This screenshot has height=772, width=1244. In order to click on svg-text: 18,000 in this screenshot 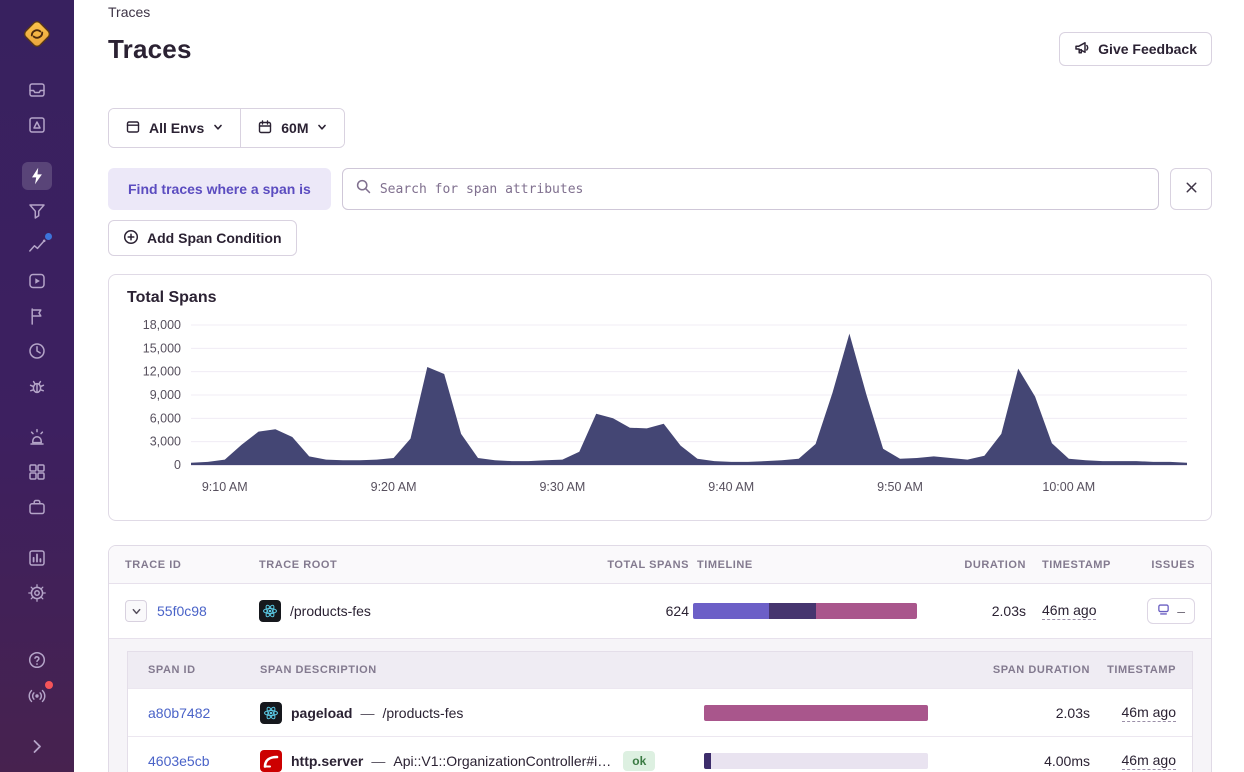, I will do `click(162, 325)`.